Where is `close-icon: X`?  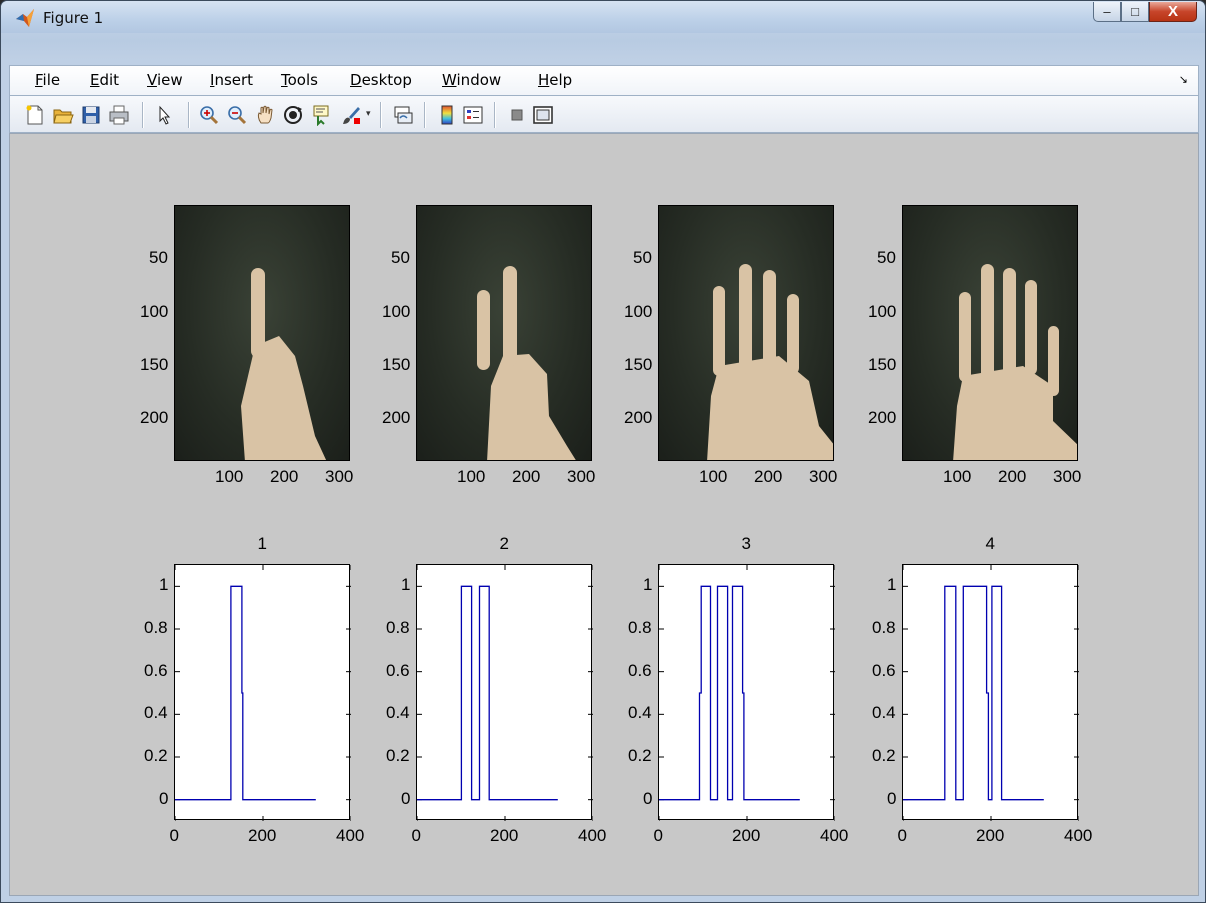 close-icon: X is located at coordinates (1172, 11).